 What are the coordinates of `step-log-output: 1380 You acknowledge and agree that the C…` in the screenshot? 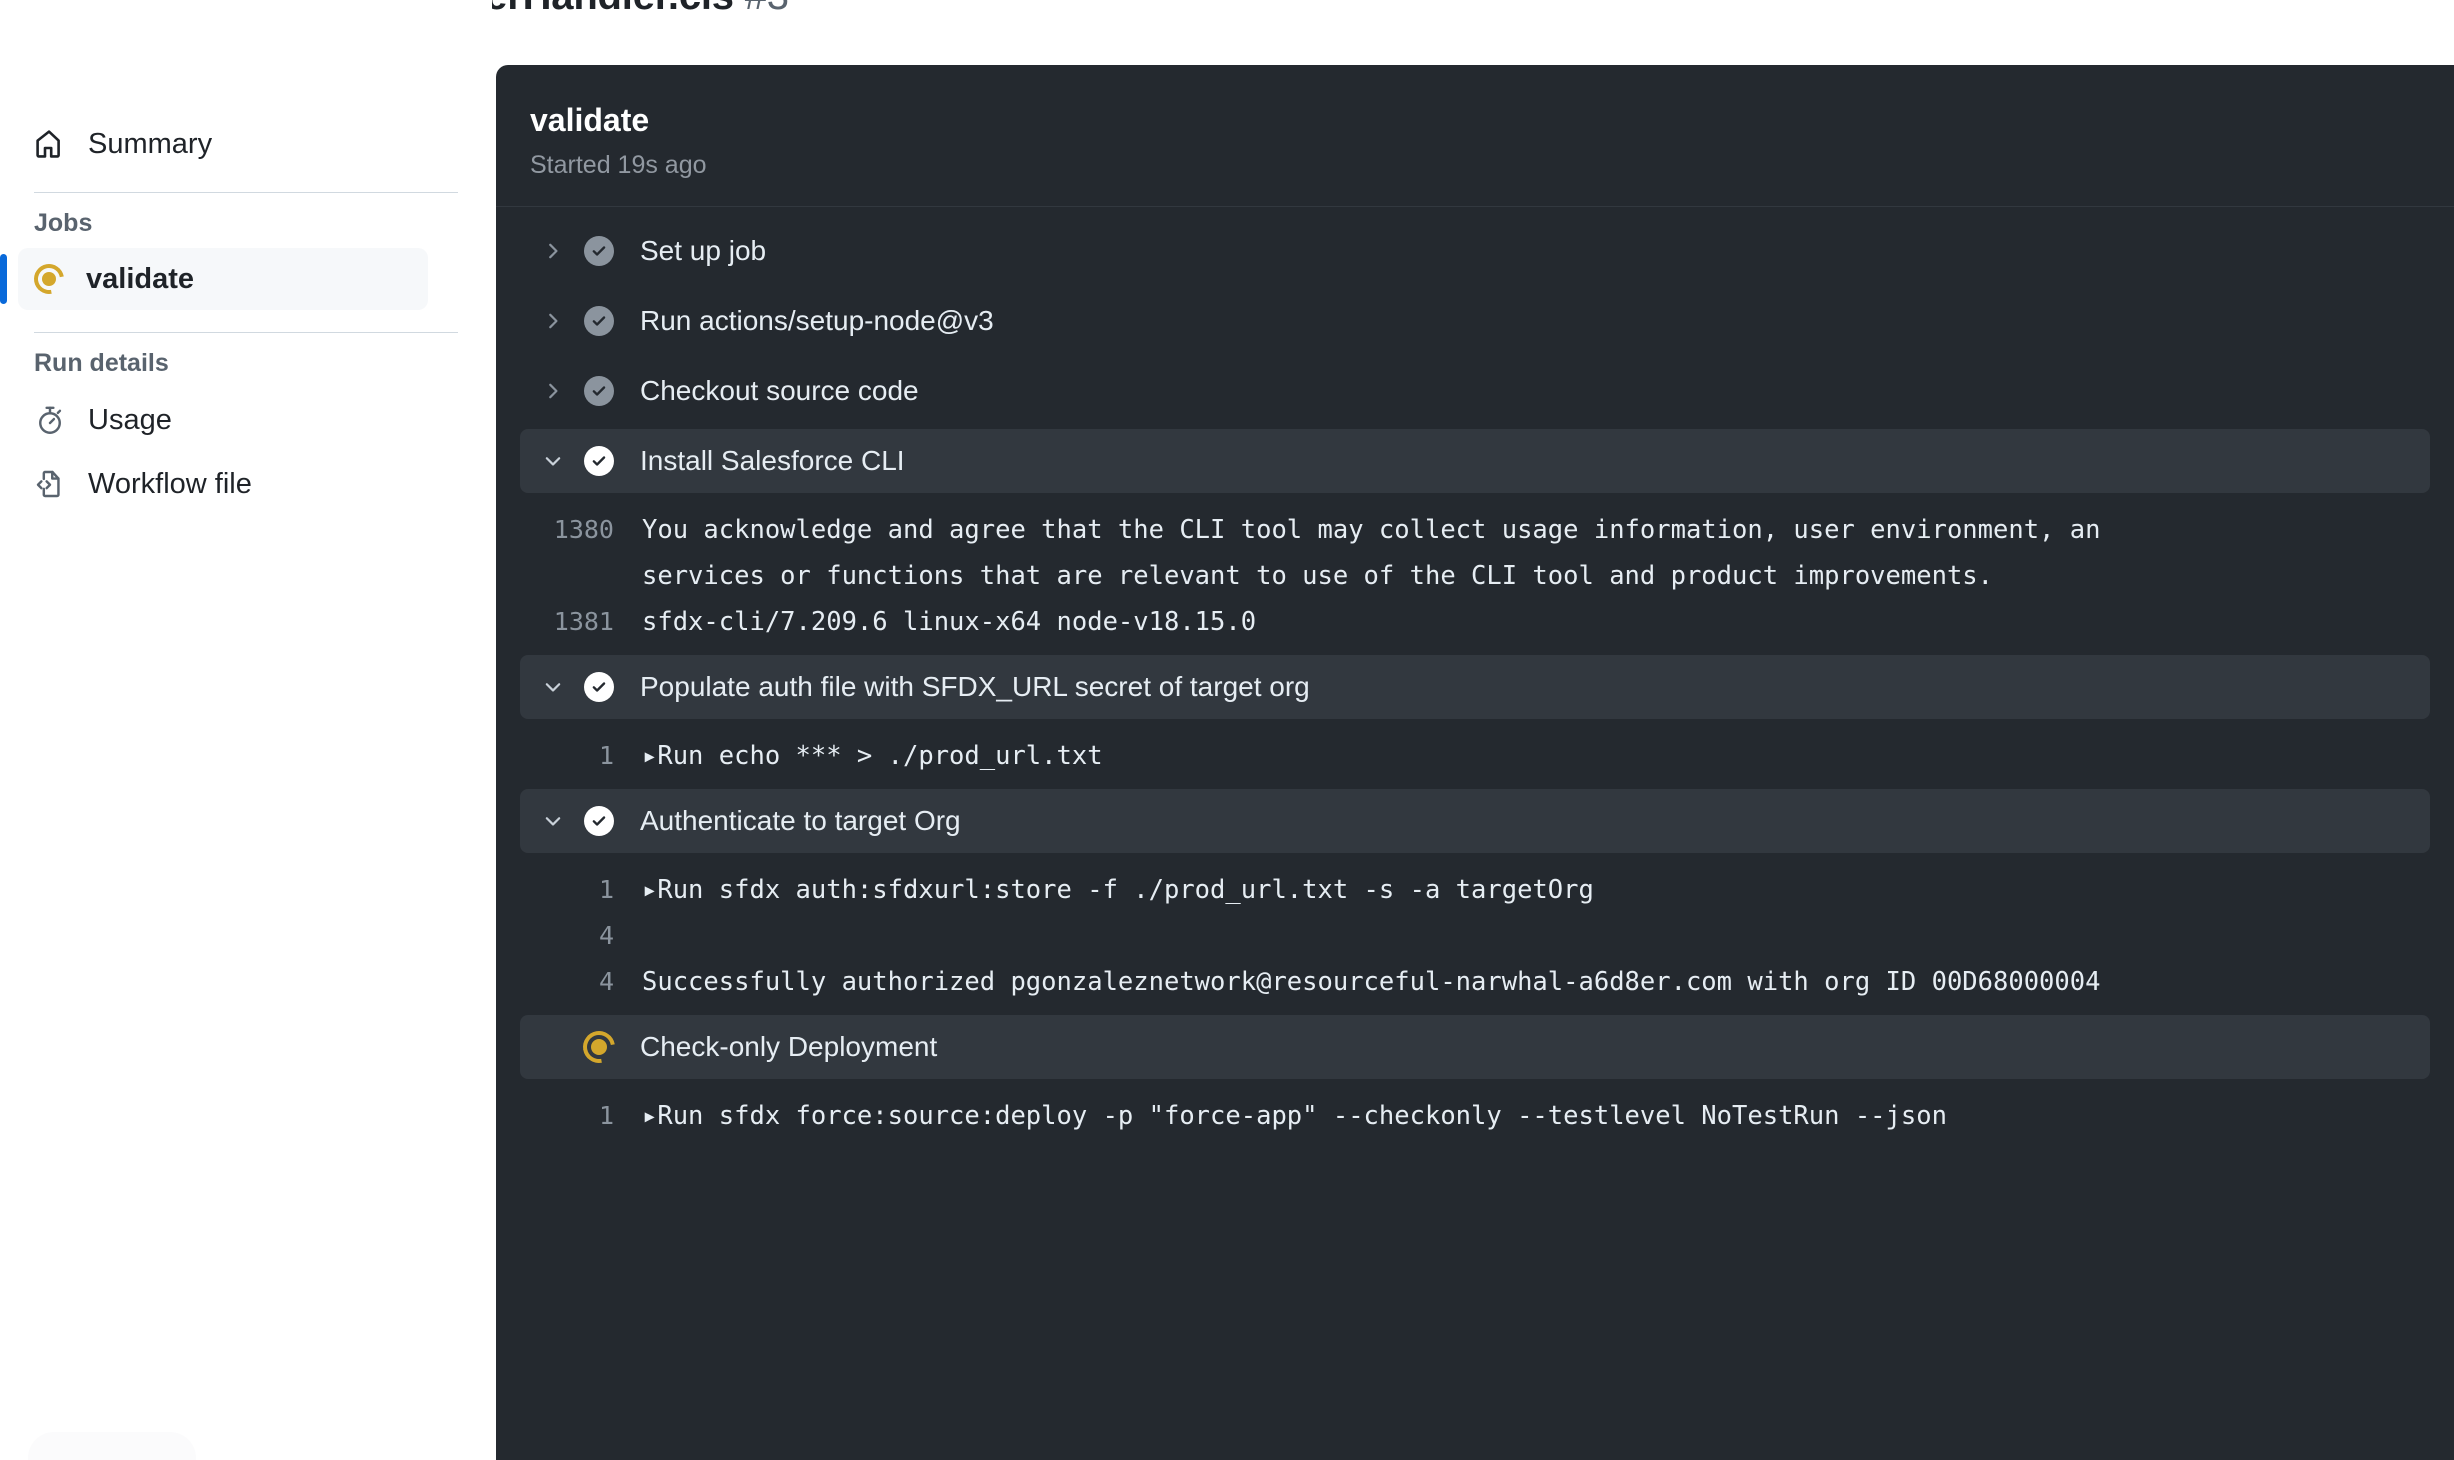 It's located at (1475, 574).